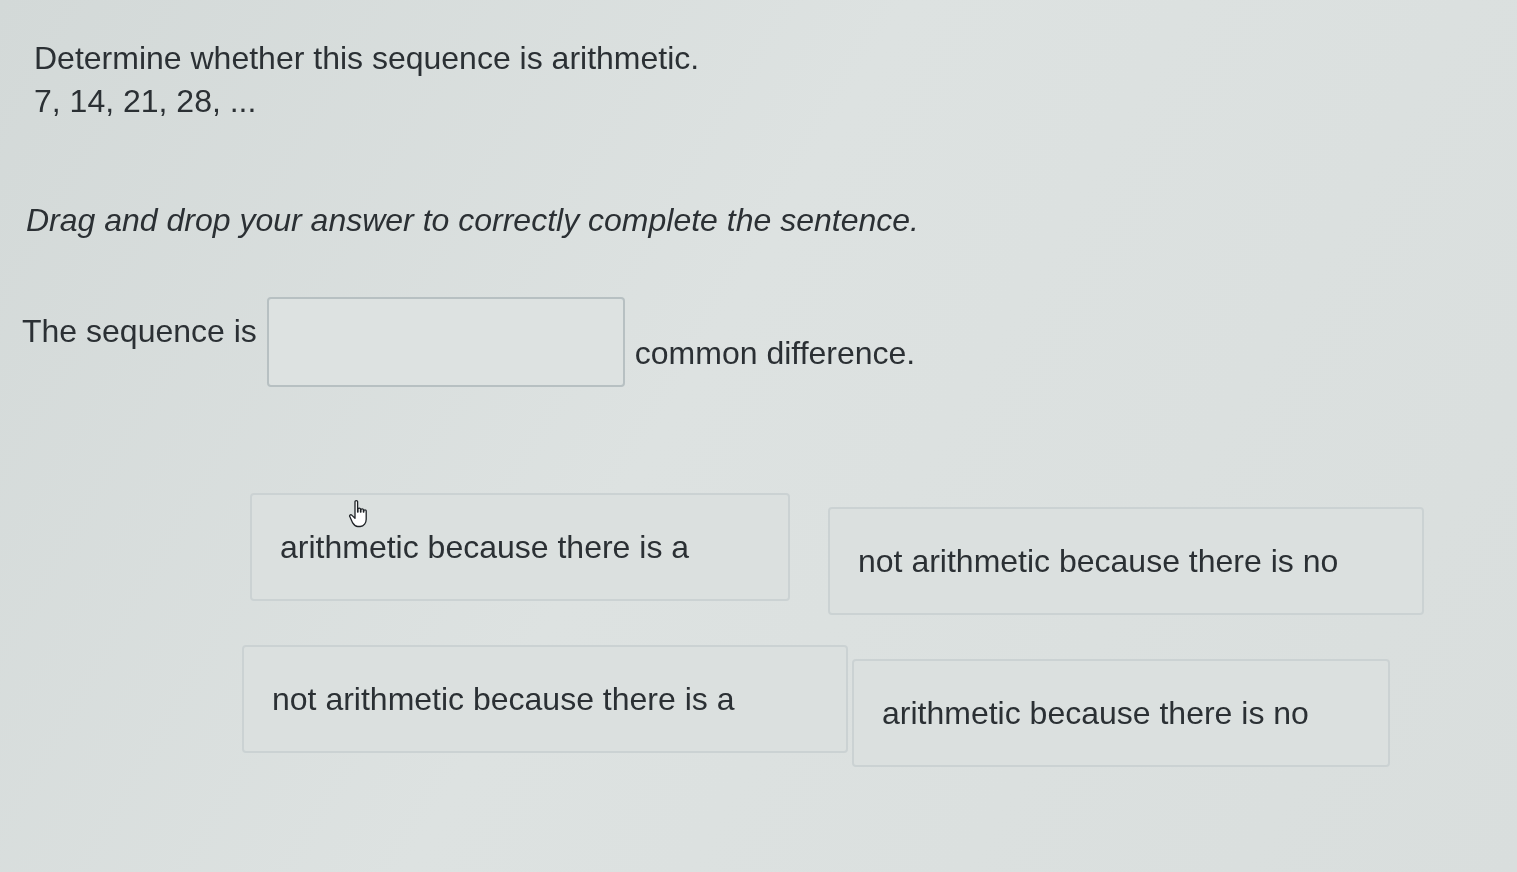  Describe the element at coordinates (1121, 713) in the screenshot. I see `answer-tile: arithmetic because there is no` at that location.